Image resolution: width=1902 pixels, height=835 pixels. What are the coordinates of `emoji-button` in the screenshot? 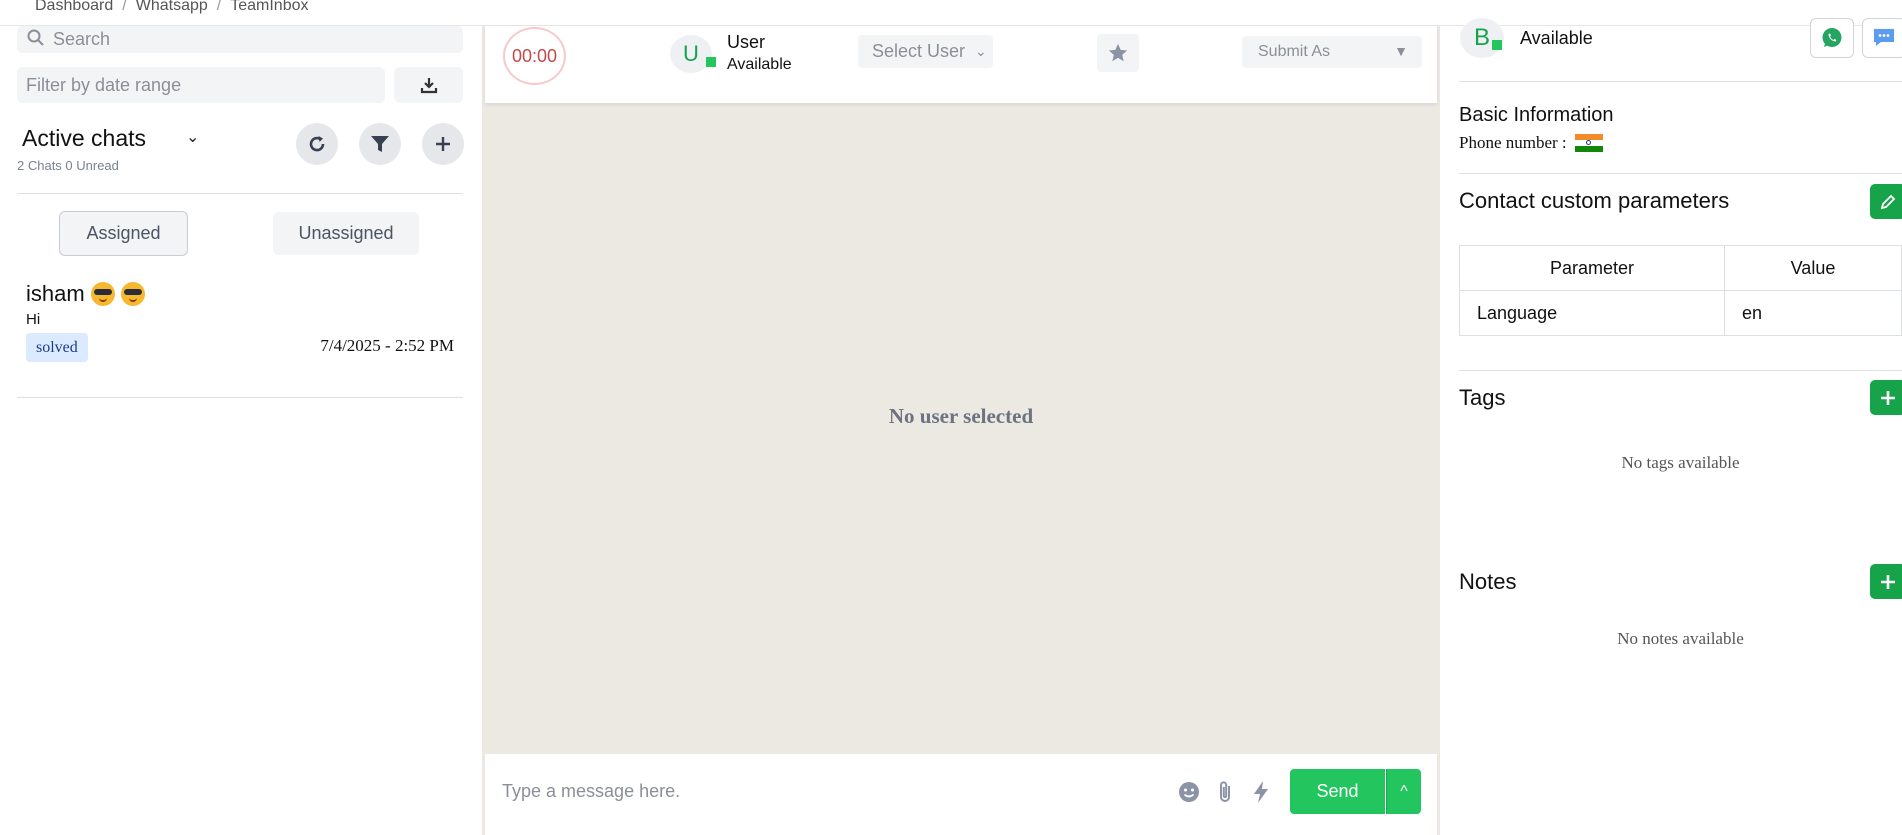 It's located at (1189, 792).